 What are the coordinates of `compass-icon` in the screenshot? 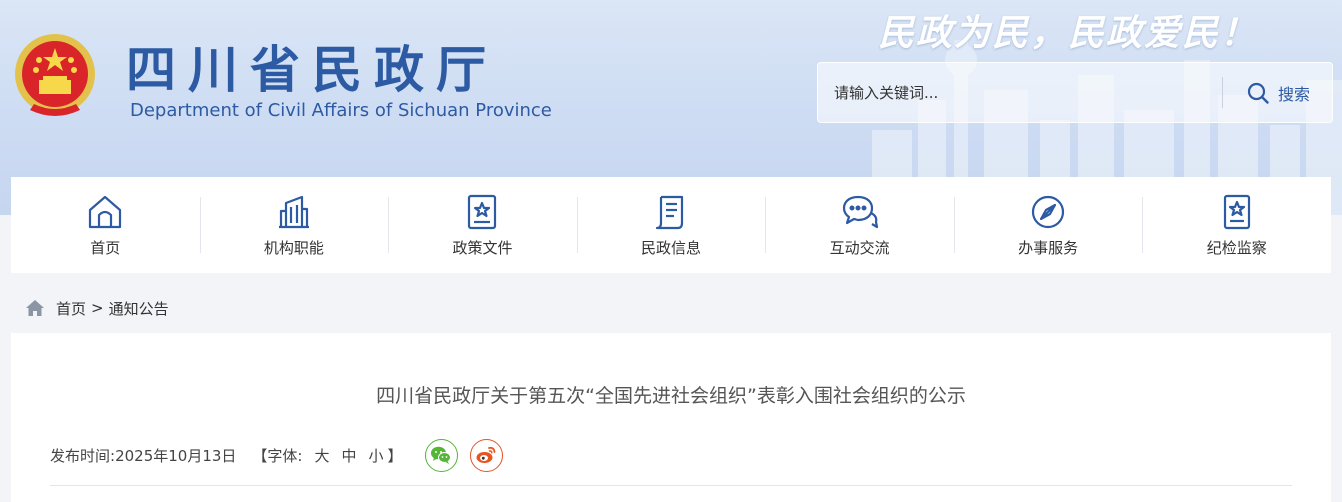 It's located at (1048, 211).